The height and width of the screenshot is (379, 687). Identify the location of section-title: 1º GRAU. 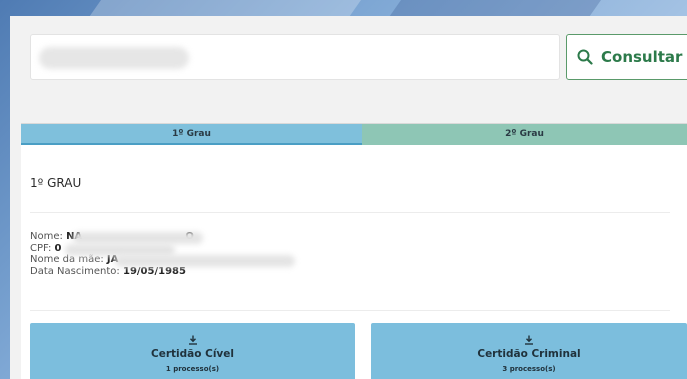
(56, 183).